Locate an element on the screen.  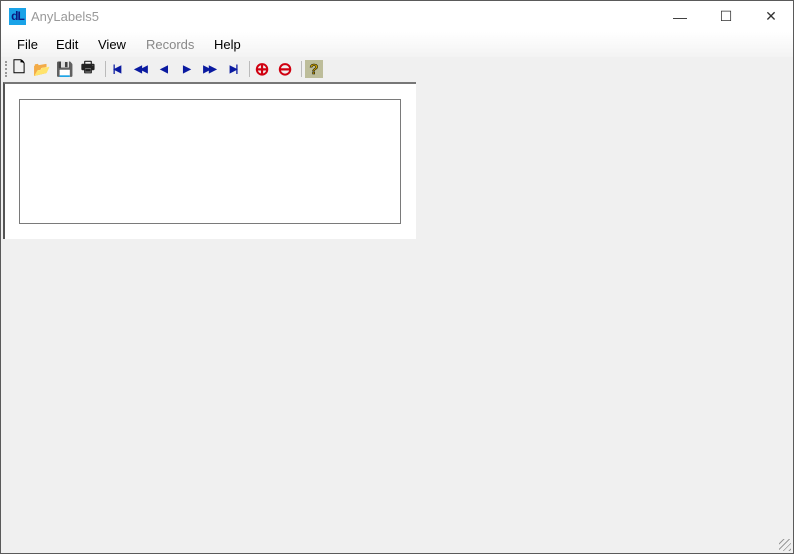
next-page-icon: ▶▶ is located at coordinates (209, 69).